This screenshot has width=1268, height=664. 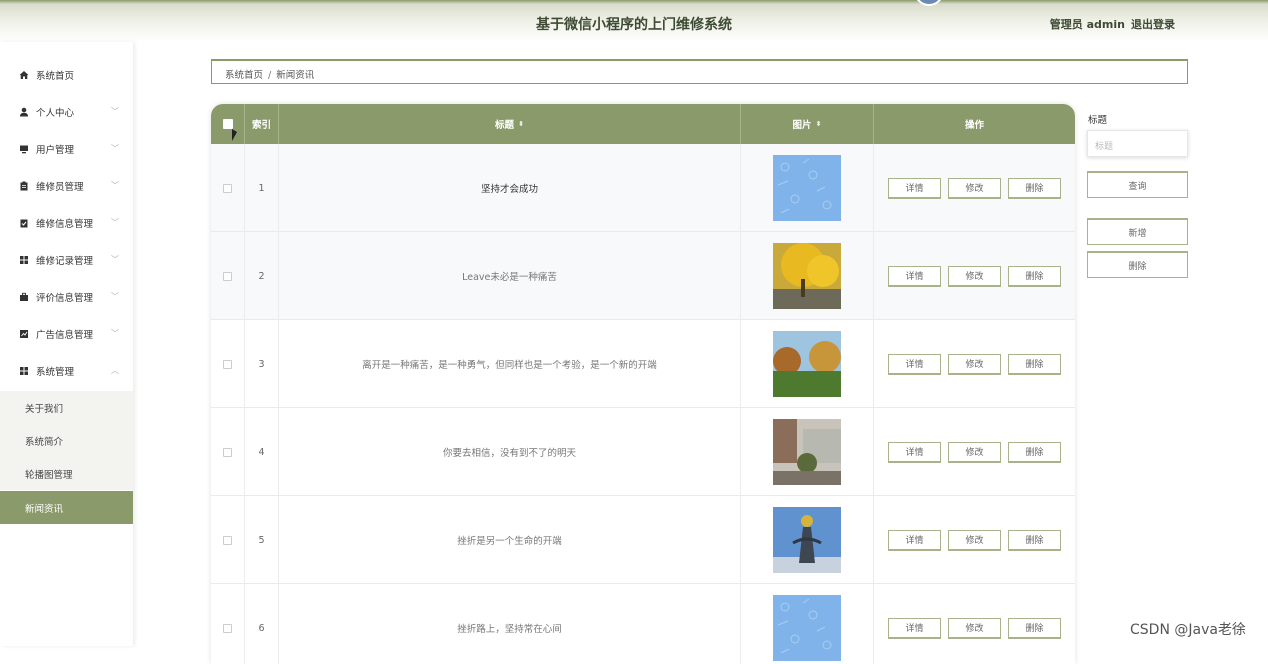 I want to click on row-index: 2, so click(x=261, y=276).